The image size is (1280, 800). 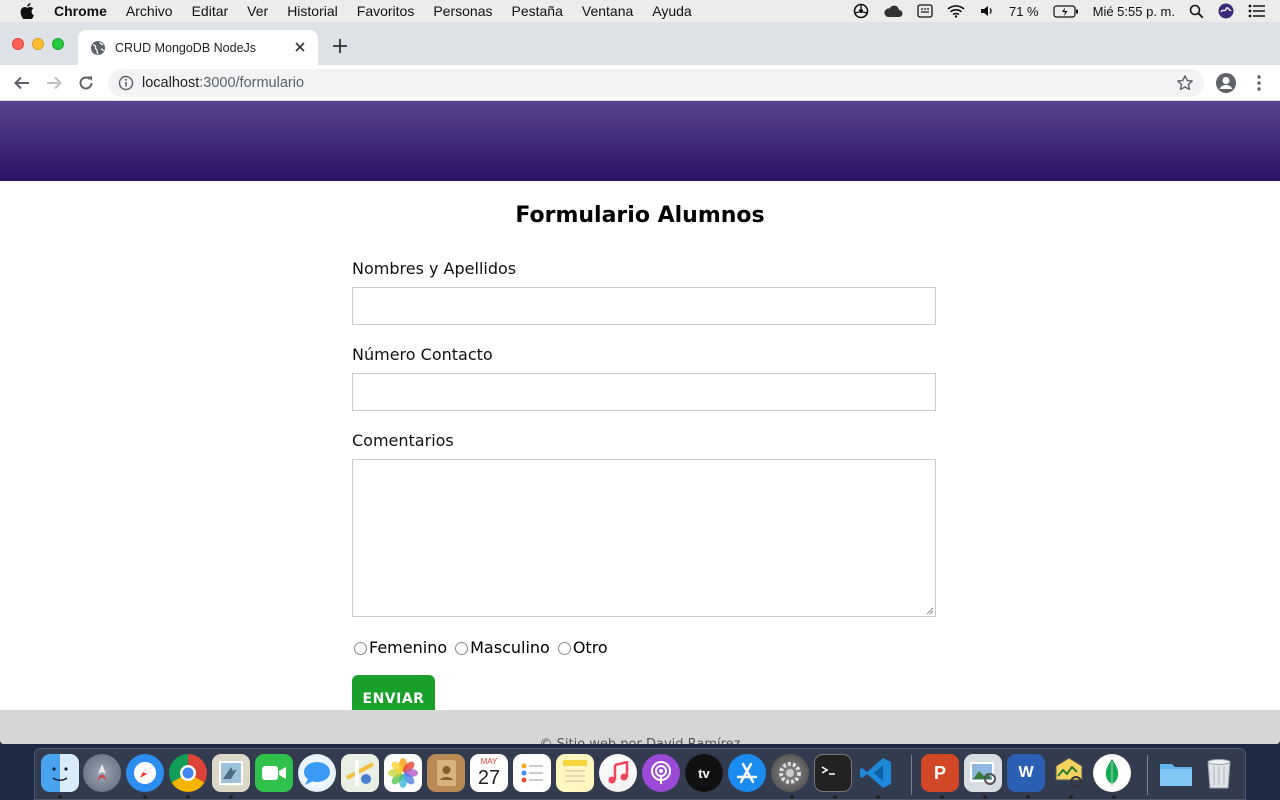 What do you see at coordinates (98, 48) in the screenshot?
I see `globe-icon` at bounding box center [98, 48].